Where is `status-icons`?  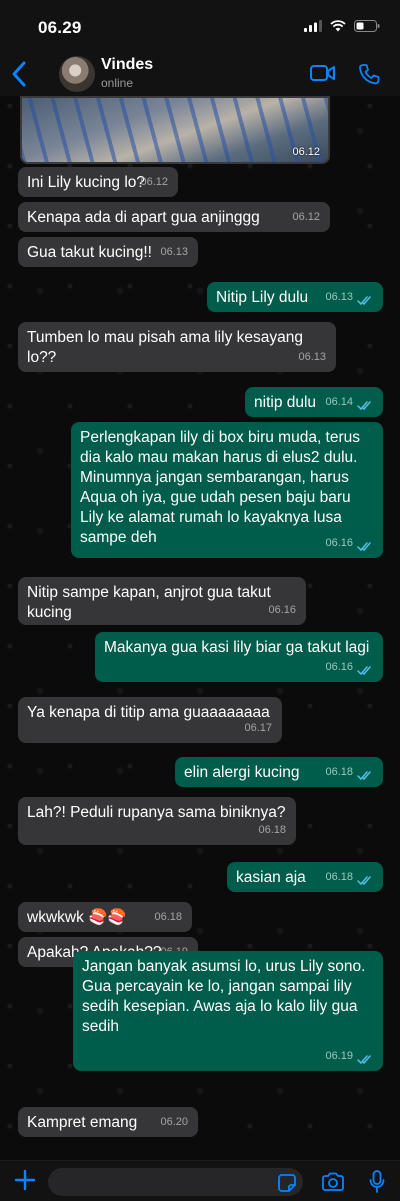 status-icons is located at coordinates (342, 26).